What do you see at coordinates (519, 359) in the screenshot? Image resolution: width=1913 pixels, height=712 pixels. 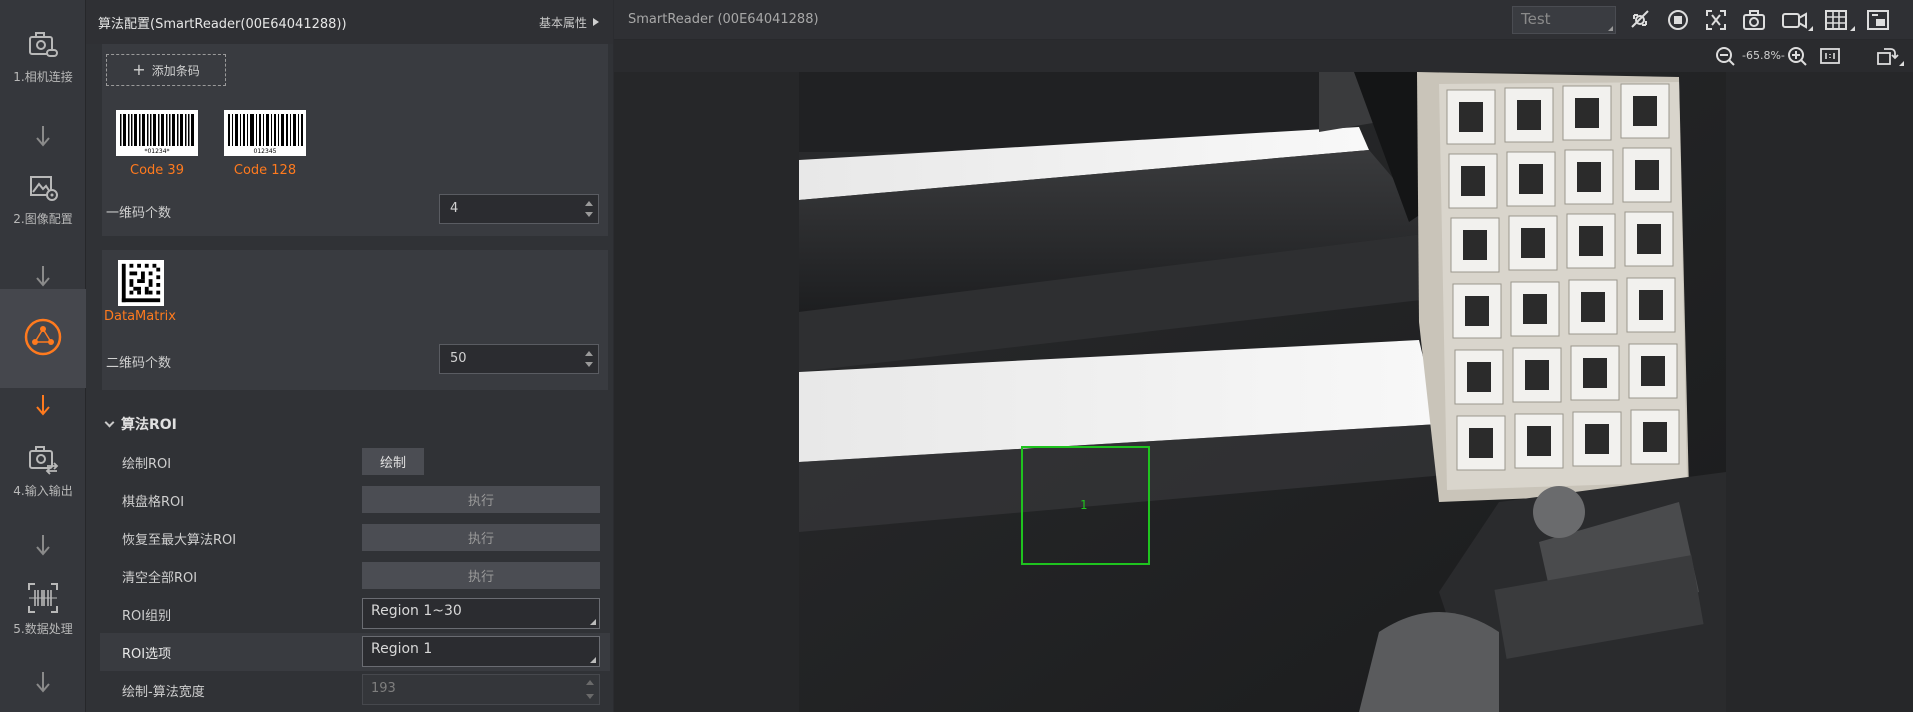 I see `count-2d-input: 50` at bounding box center [519, 359].